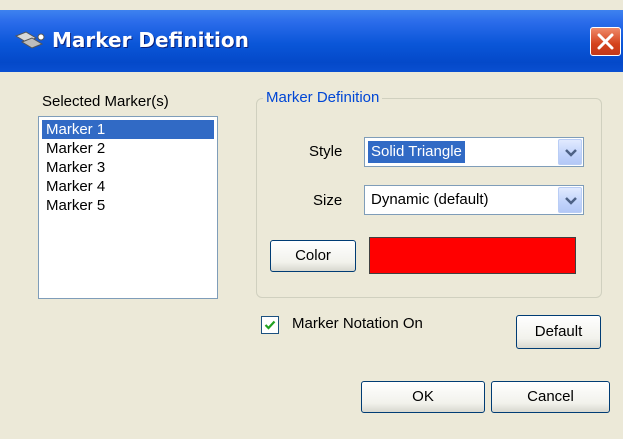 This screenshot has width=623, height=439. Describe the element at coordinates (105, 101) in the screenshot. I see `selected-markers-label: Selected Marker(s)` at that location.